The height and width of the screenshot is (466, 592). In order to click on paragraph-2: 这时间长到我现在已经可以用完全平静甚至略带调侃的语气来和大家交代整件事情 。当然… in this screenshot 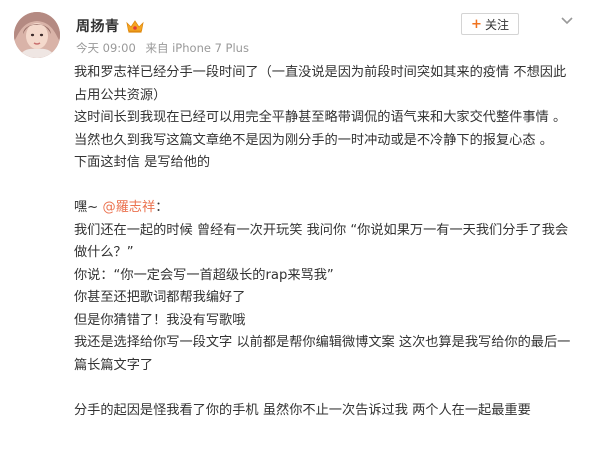, I will do `click(320, 129)`.